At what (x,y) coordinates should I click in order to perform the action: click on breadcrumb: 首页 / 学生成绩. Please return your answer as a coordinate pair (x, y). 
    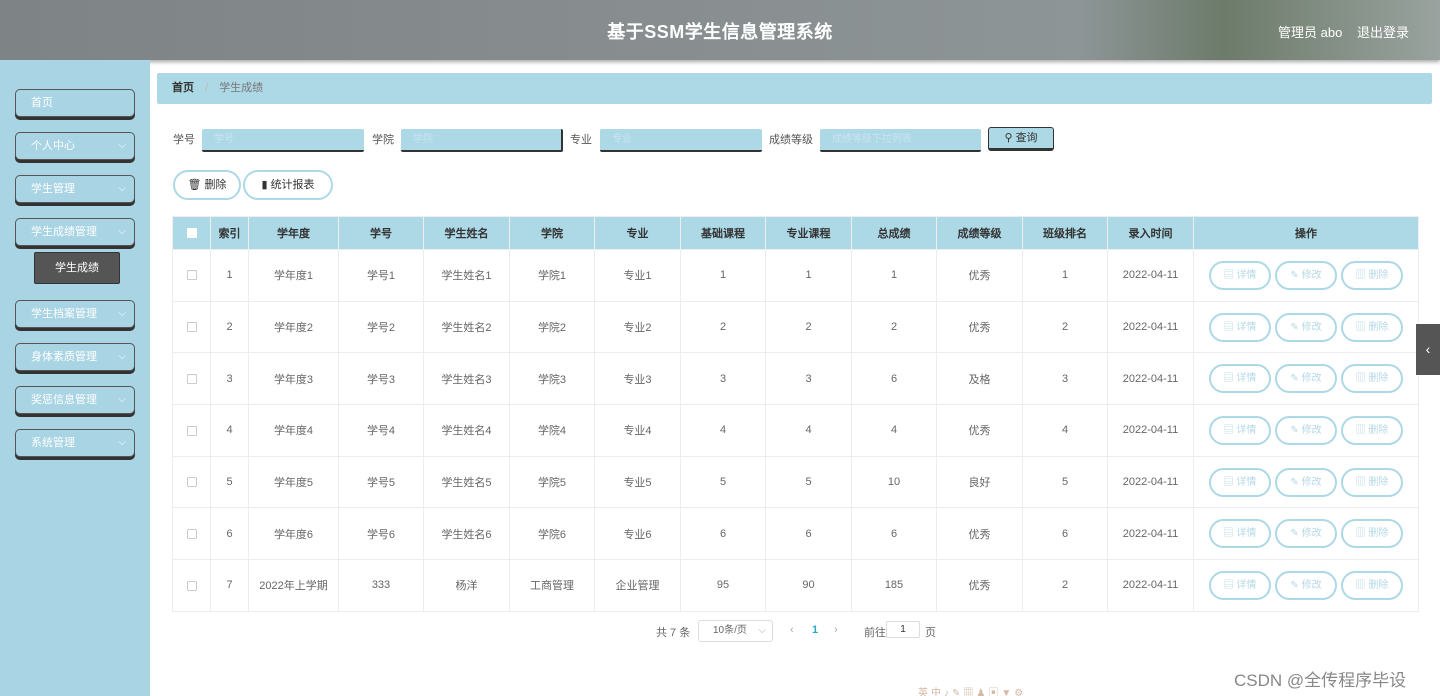
    Looking at the image, I should click on (794, 88).